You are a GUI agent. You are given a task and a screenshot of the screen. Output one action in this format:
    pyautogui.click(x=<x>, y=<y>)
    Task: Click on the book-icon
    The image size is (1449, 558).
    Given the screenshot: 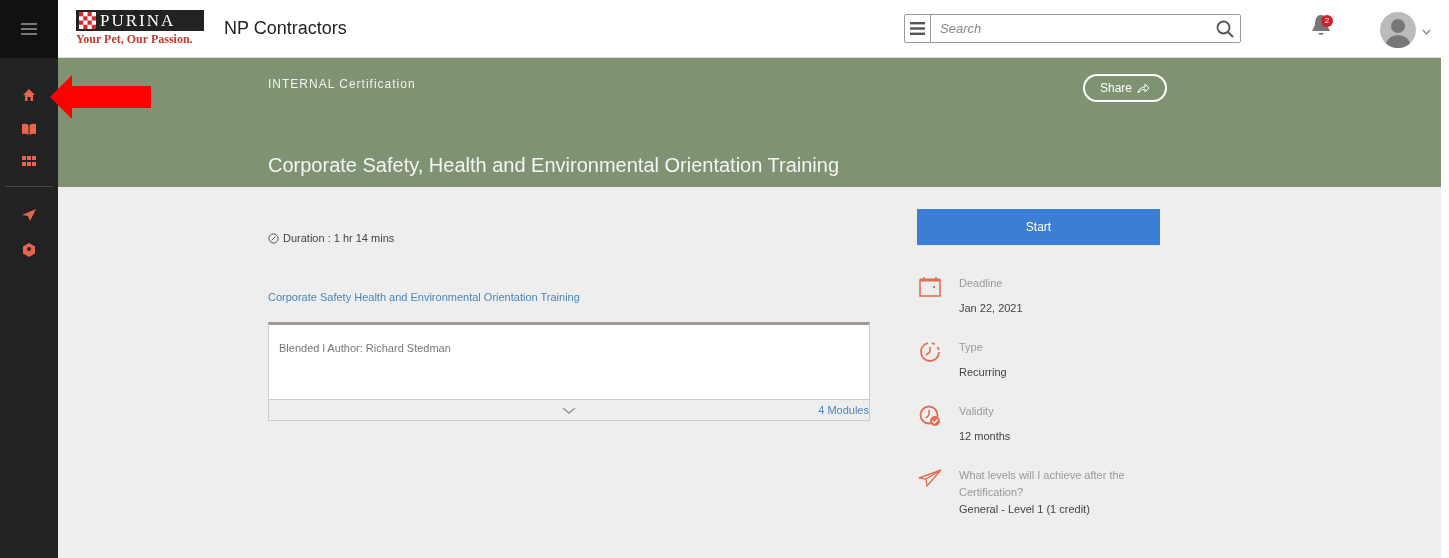 What is the action you would take?
    pyautogui.click(x=29, y=129)
    